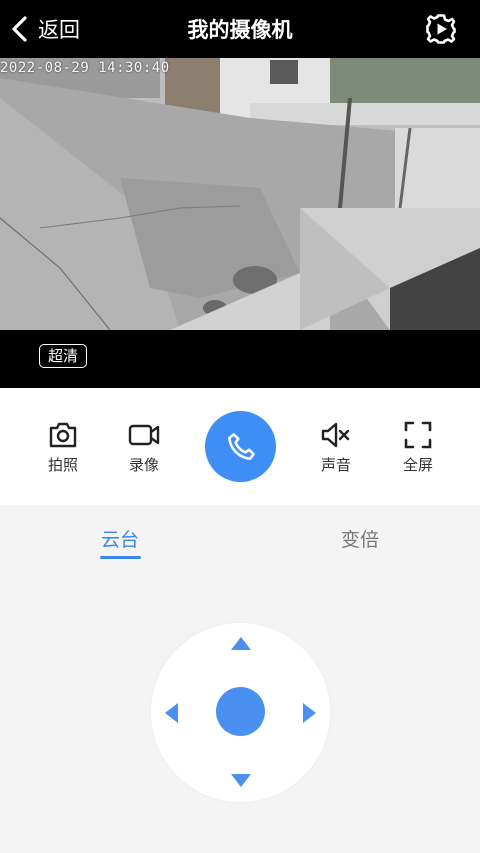  Describe the element at coordinates (85, 68) in the screenshot. I see `video-timestamp: 2022-08-29 14:30:40` at that location.